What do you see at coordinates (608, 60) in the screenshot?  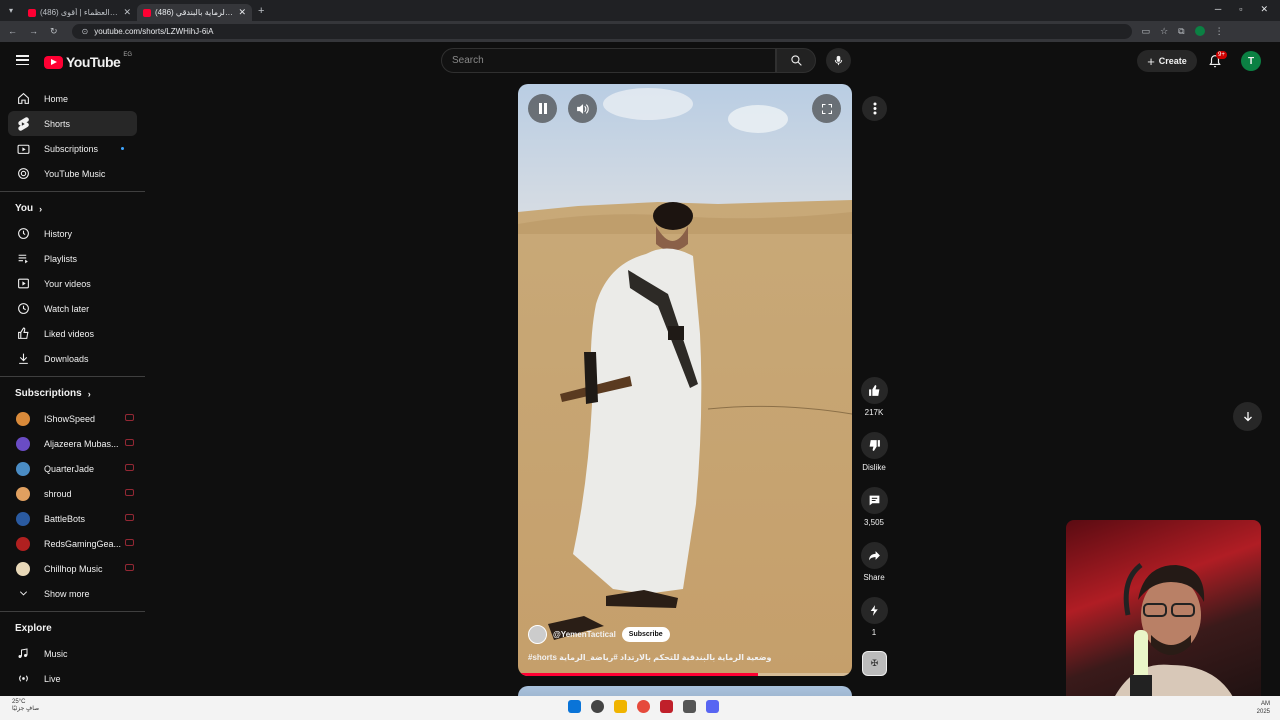 I see `search-input: Search` at bounding box center [608, 60].